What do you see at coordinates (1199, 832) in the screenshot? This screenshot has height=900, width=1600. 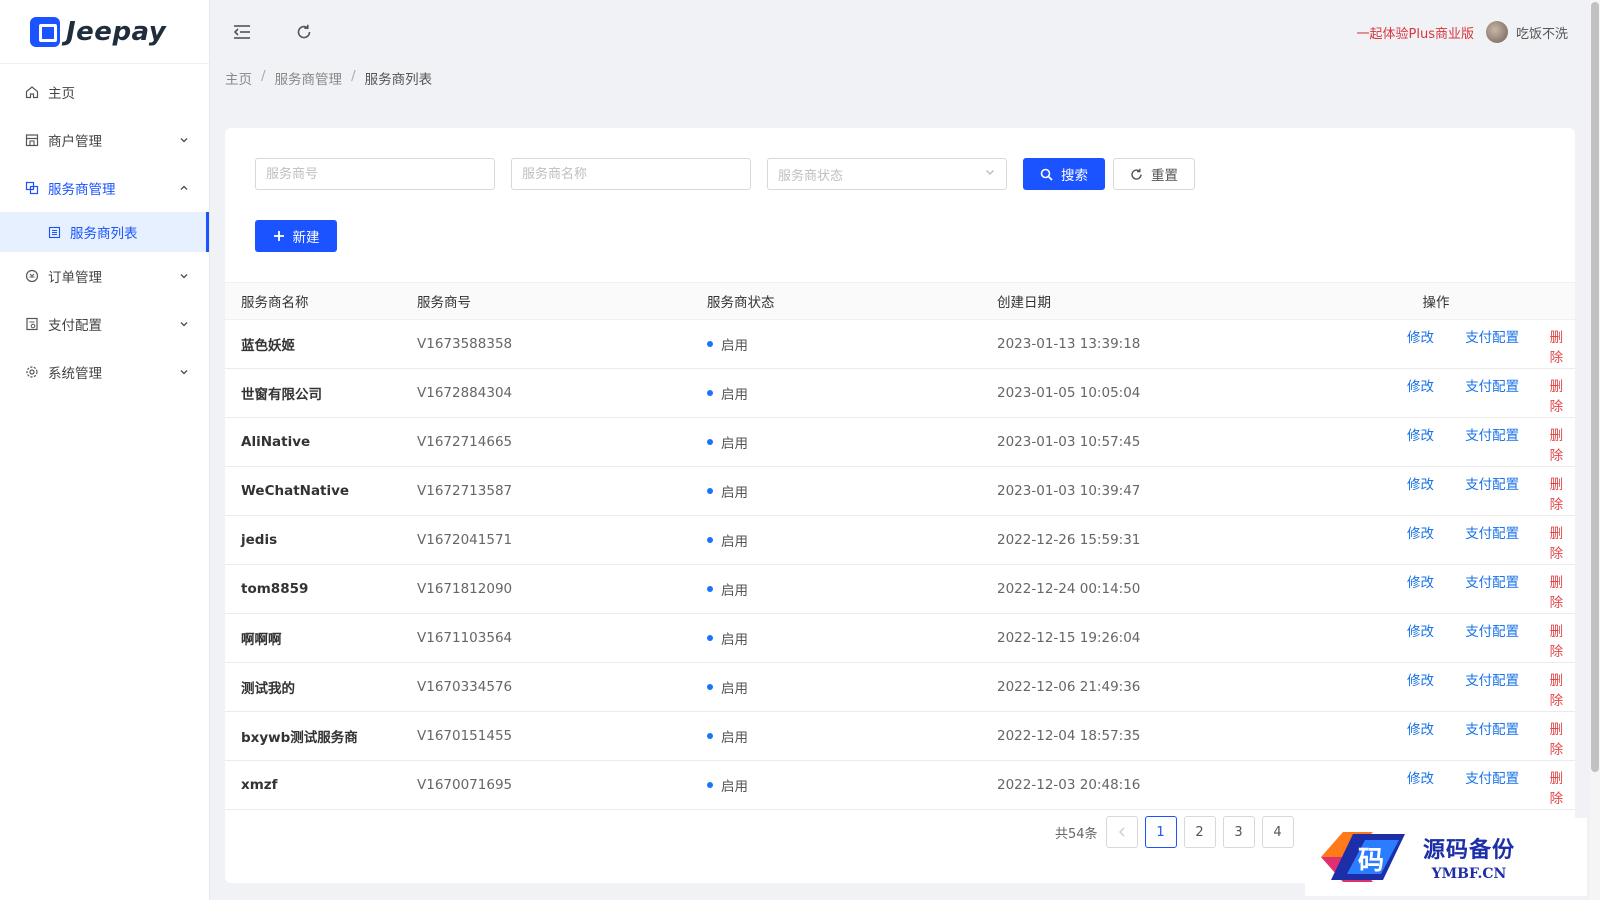 I see `page-2: 2` at bounding box center [1199, 832].